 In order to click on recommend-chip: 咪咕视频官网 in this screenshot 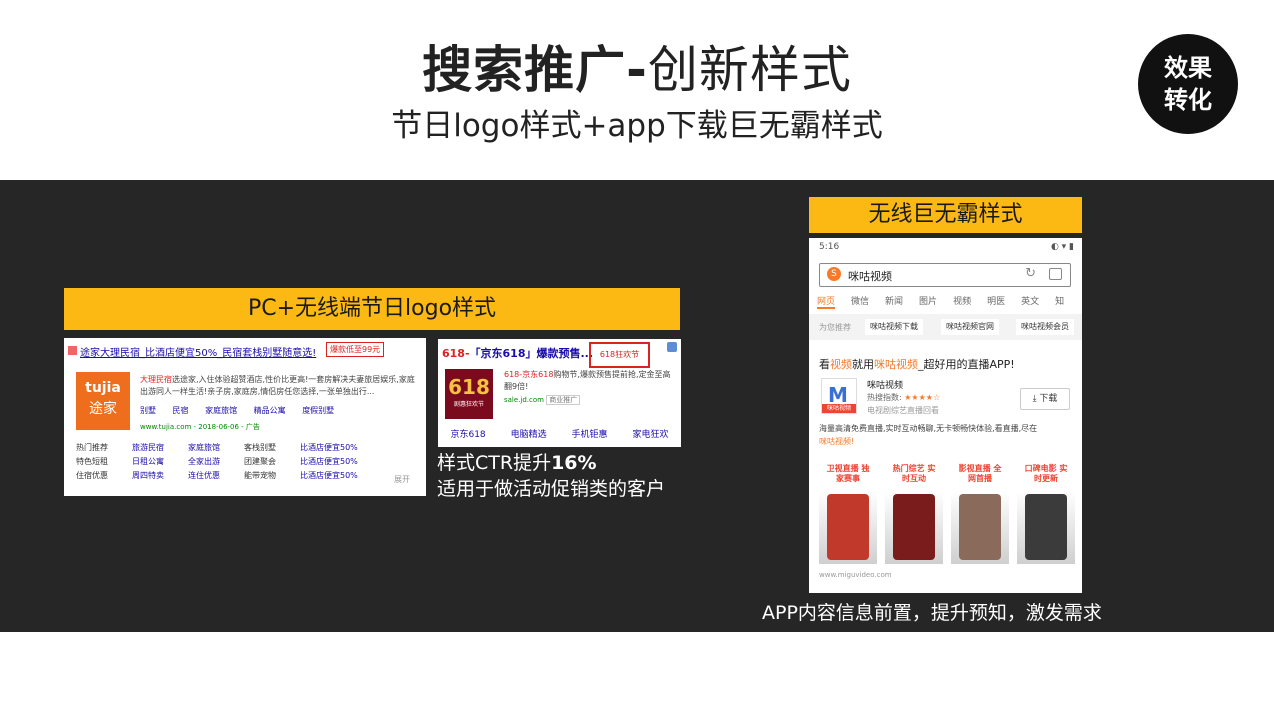, I will do `click(970, 327)`.